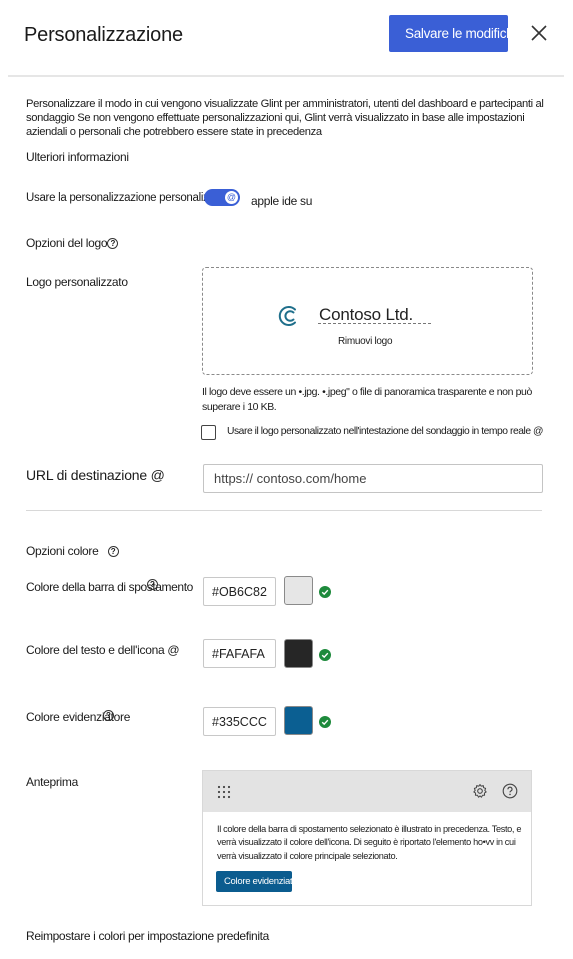 Image resolution: width=573 pixels, height=959 pixels. Describe the element at coordinates (239, 721) in the screenshot. I see `highlight-color-input` at that location.